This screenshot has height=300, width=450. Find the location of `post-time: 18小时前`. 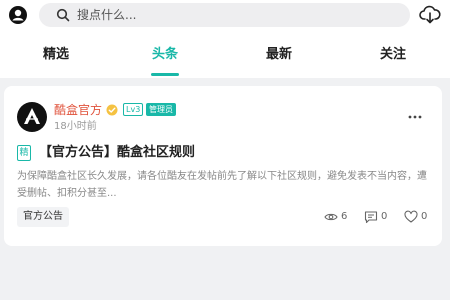

post-time: 18小时前 is located at coordinates (75, 126).